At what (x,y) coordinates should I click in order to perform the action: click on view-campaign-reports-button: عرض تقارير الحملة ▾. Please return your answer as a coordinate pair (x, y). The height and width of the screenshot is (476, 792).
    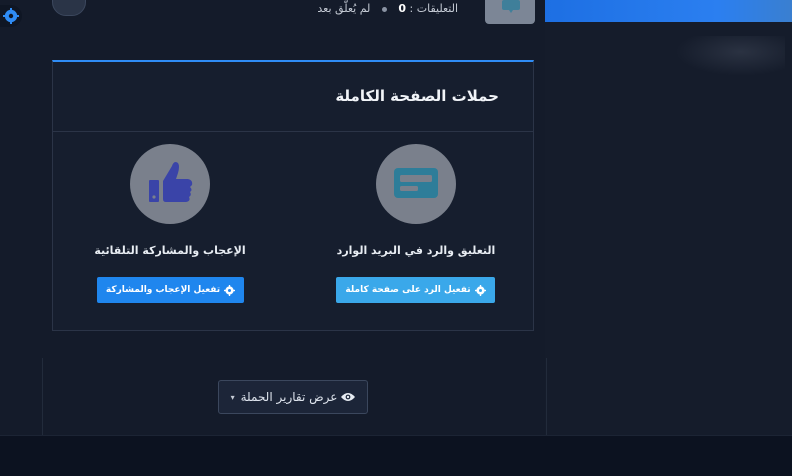
    Looking at the image, I should click on (293, 397).